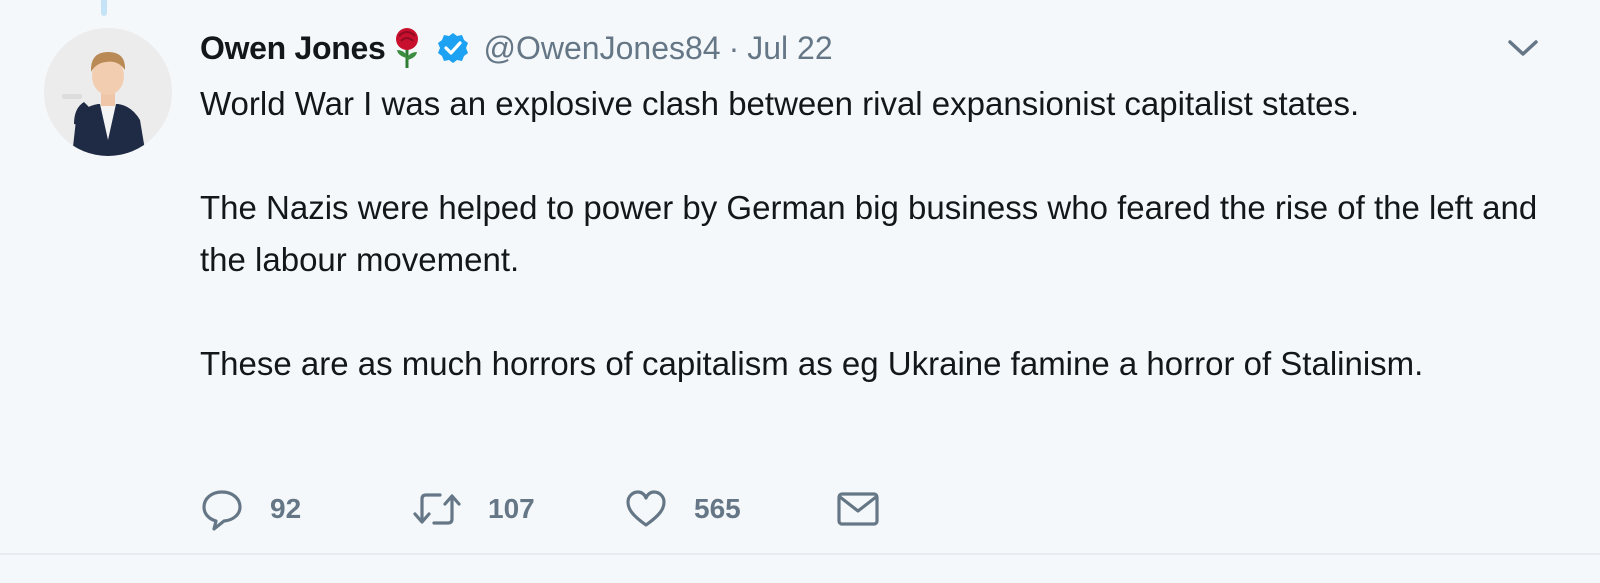 The width and height of the screenshot is (1600, 583). What do you see at coordinates (108, 92) in the screenshot?
I see `avatar` at bounding box center [108, 92].